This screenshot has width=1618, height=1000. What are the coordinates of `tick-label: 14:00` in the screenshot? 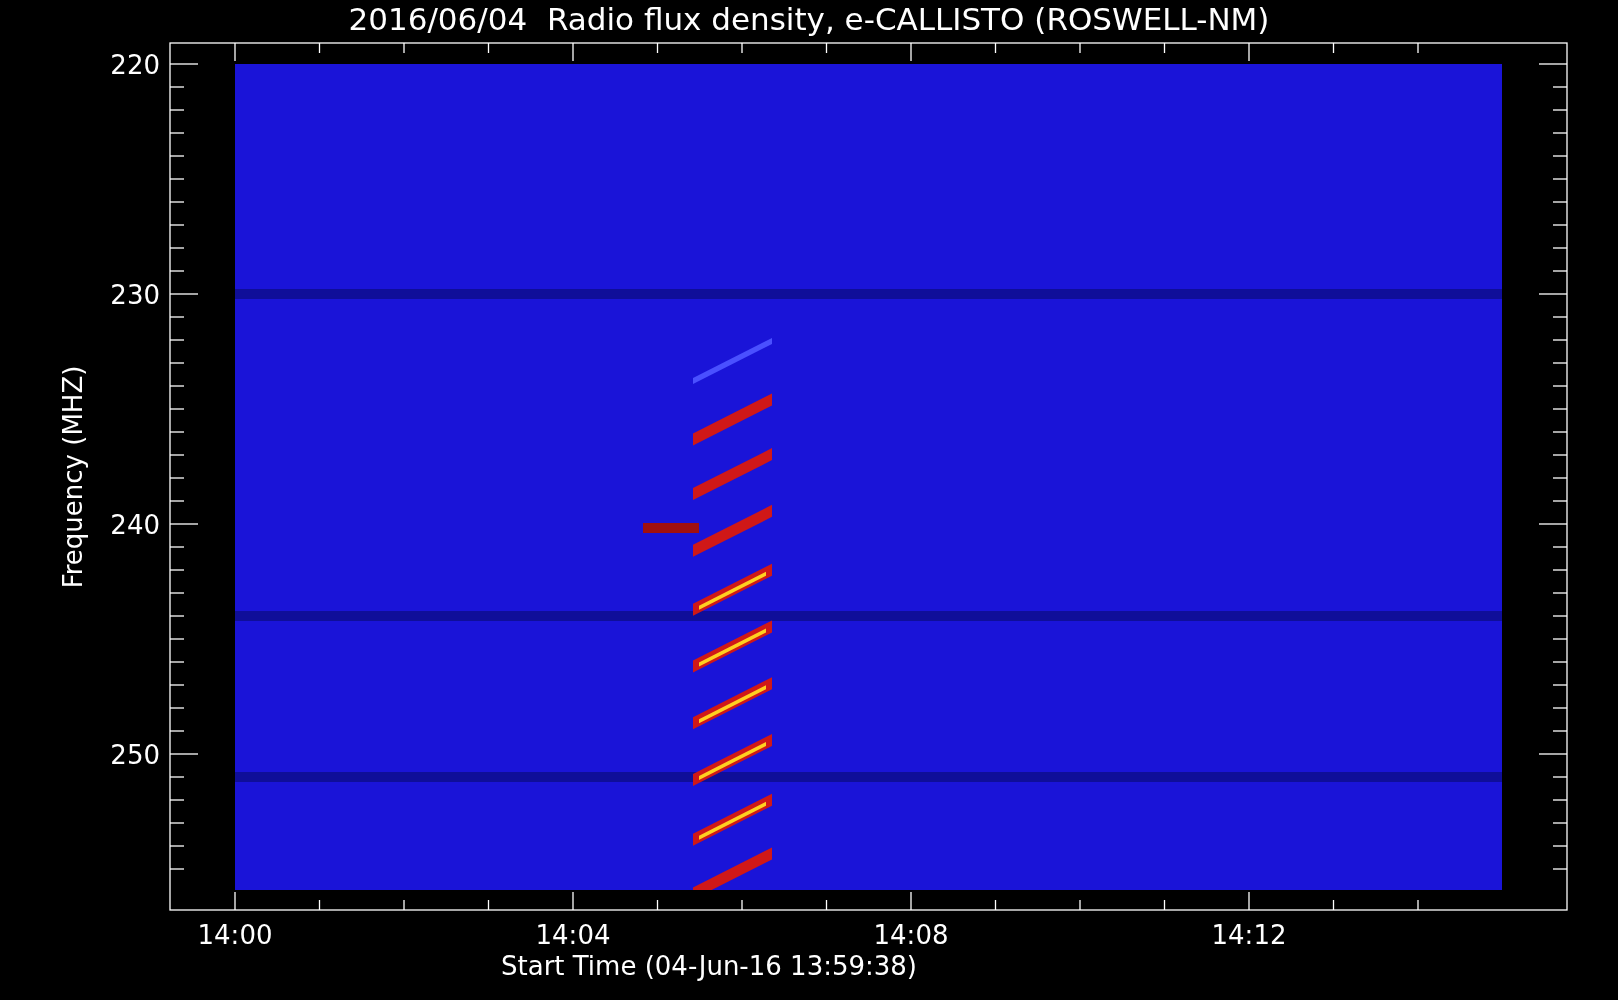 It's located at (235, 935).